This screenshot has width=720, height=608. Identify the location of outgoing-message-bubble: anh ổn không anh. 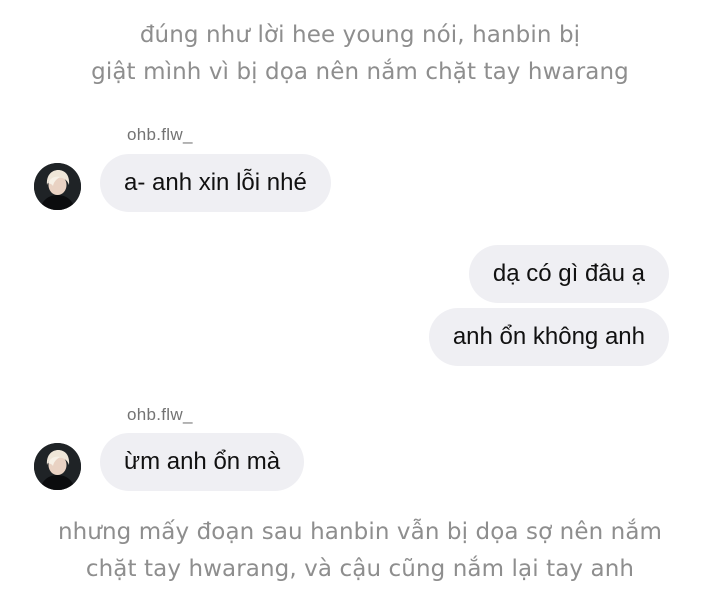
(548, 337).